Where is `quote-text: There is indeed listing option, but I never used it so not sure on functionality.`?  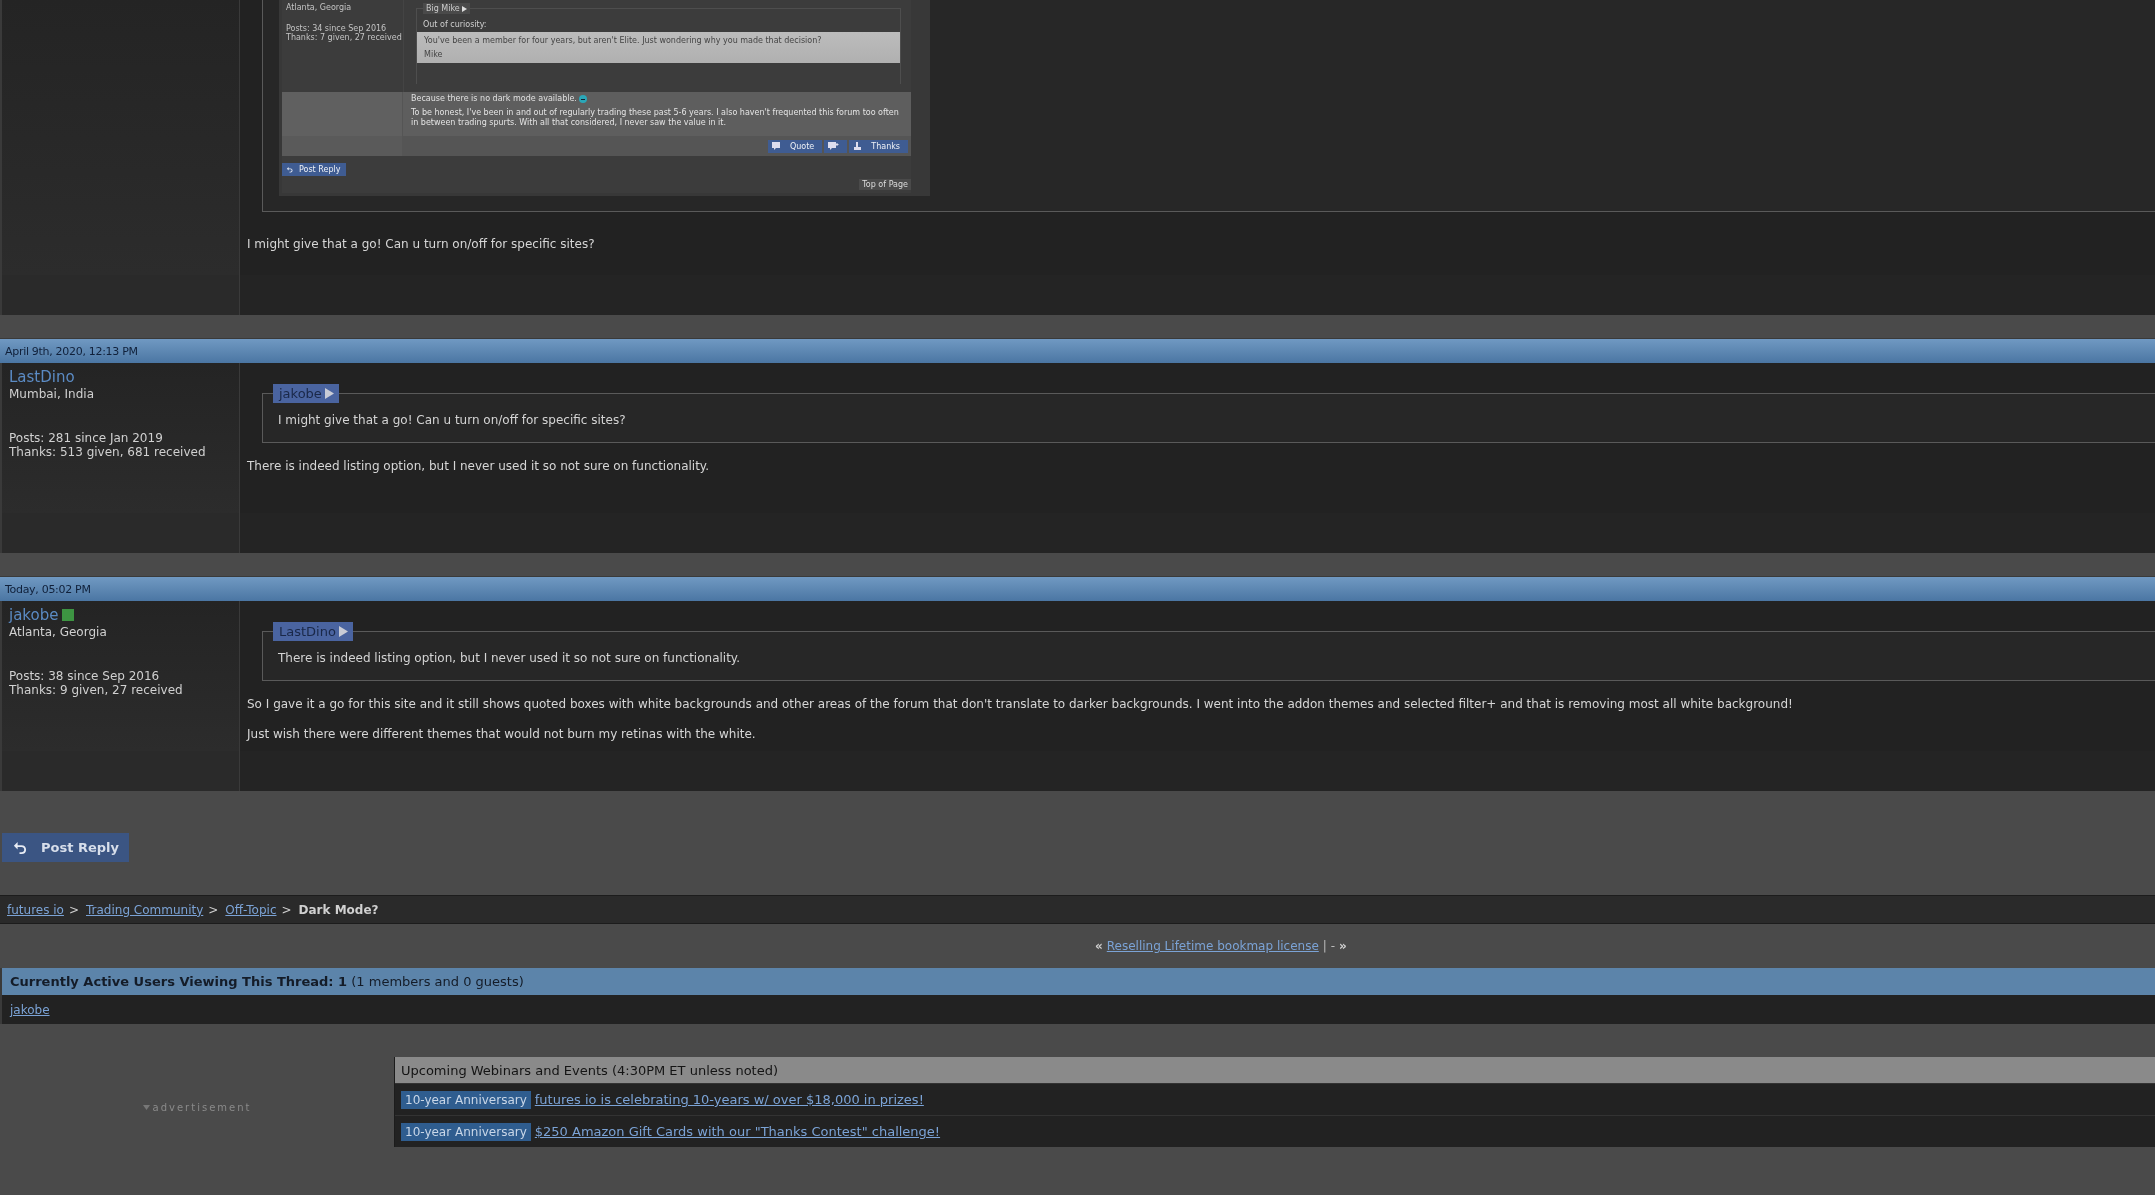 quote-text: There is indeed listing option, but I never used it so not sure on functionality. is located at coordinates (510, 658).